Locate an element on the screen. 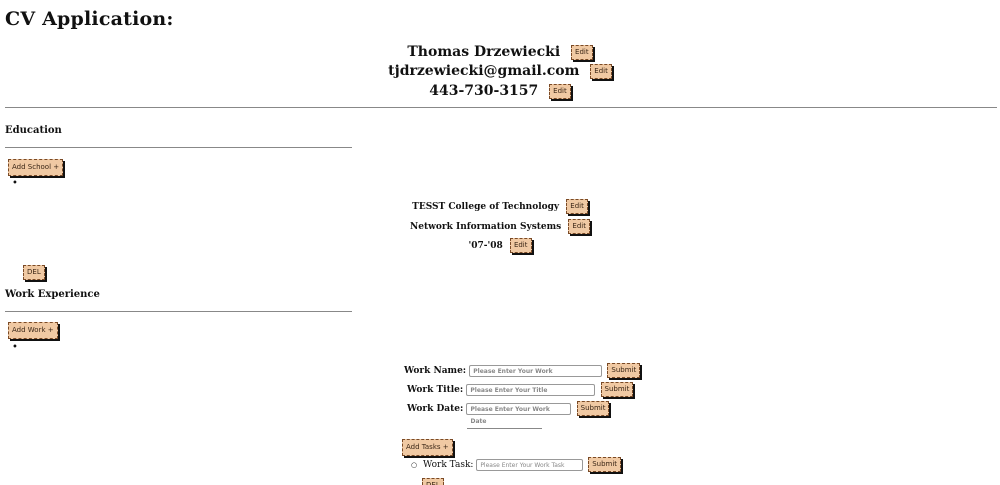 The image size is (1000, 485). edit-dates-button: Edit is located at coordinates (520, 245).